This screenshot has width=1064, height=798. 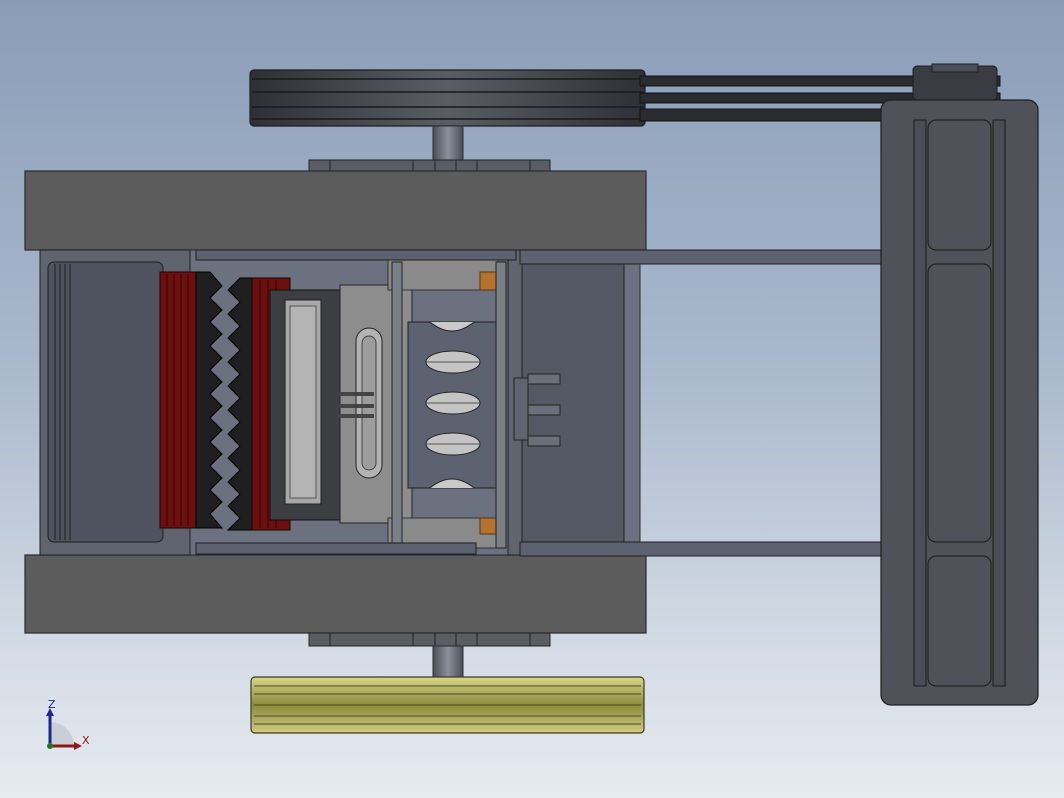 I want to click on coordinate-triad: Z X, so click(x=68, y=728).